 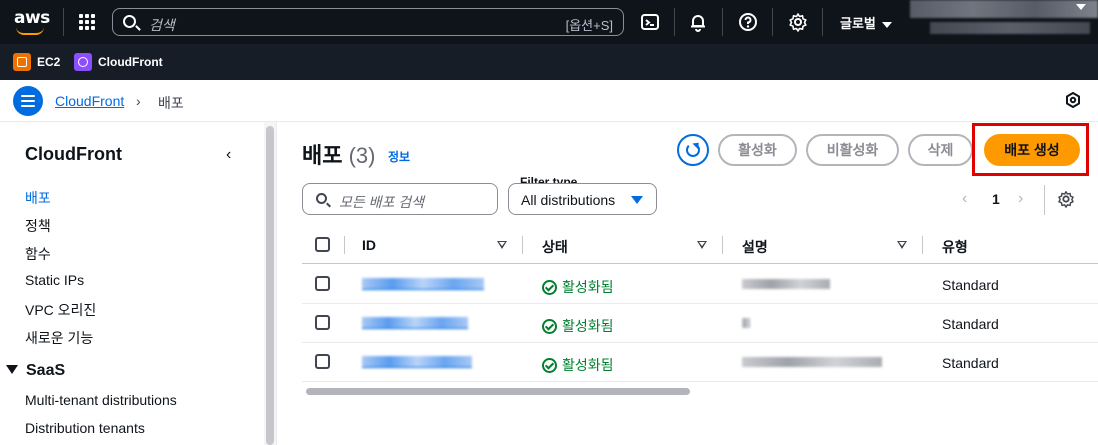 I want to click on table-horizontal-scrollbar, so click(x=700, y=391).